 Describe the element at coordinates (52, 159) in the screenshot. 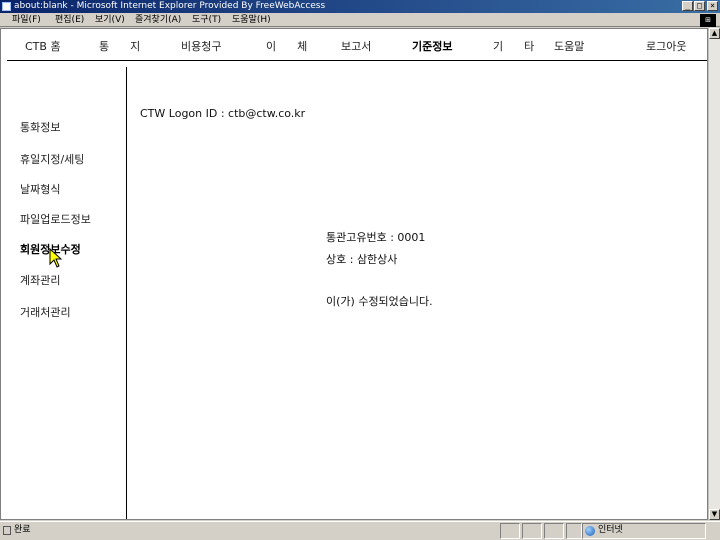

I see `sidebar-item-holiday-settings: 휴일지정/세팅` at that location.